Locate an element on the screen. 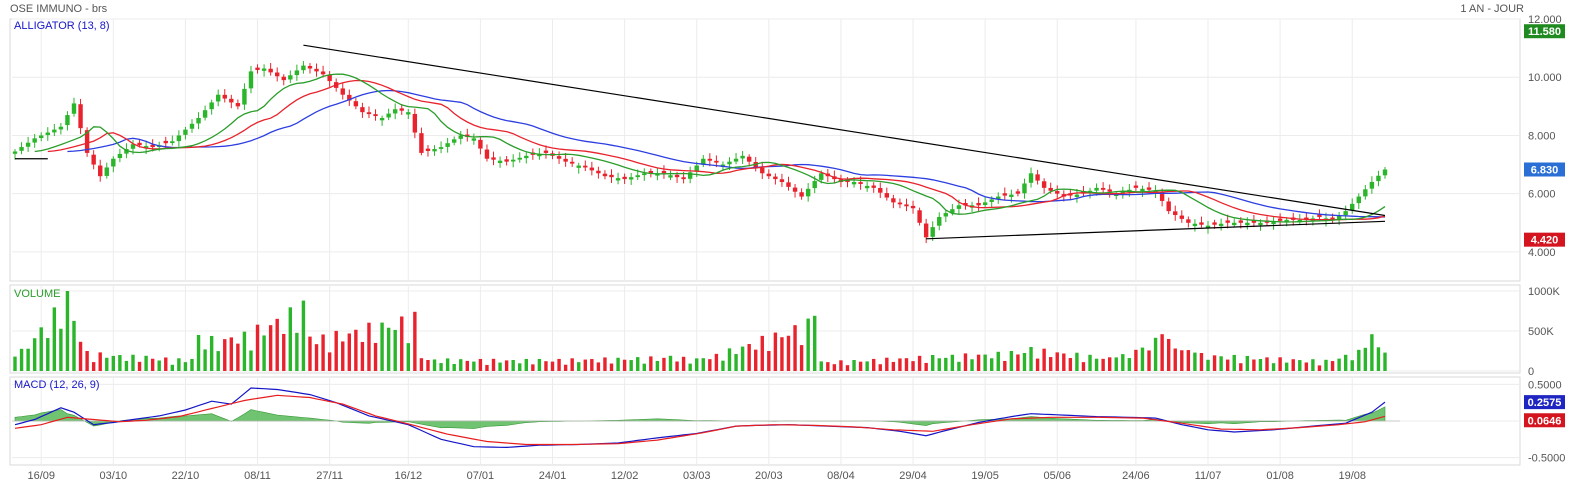 The width and height of the screenshot is (1573, 492). x-tick-label: 03/03 is located at coordinates (697, 476).